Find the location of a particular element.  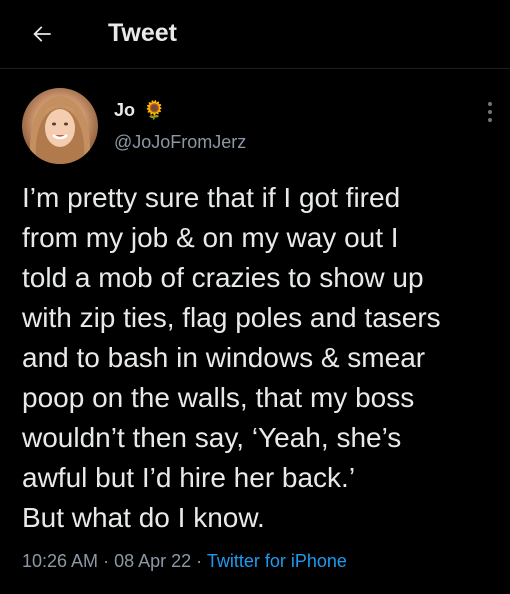

profile-photo is located at coordinates (60, 130).